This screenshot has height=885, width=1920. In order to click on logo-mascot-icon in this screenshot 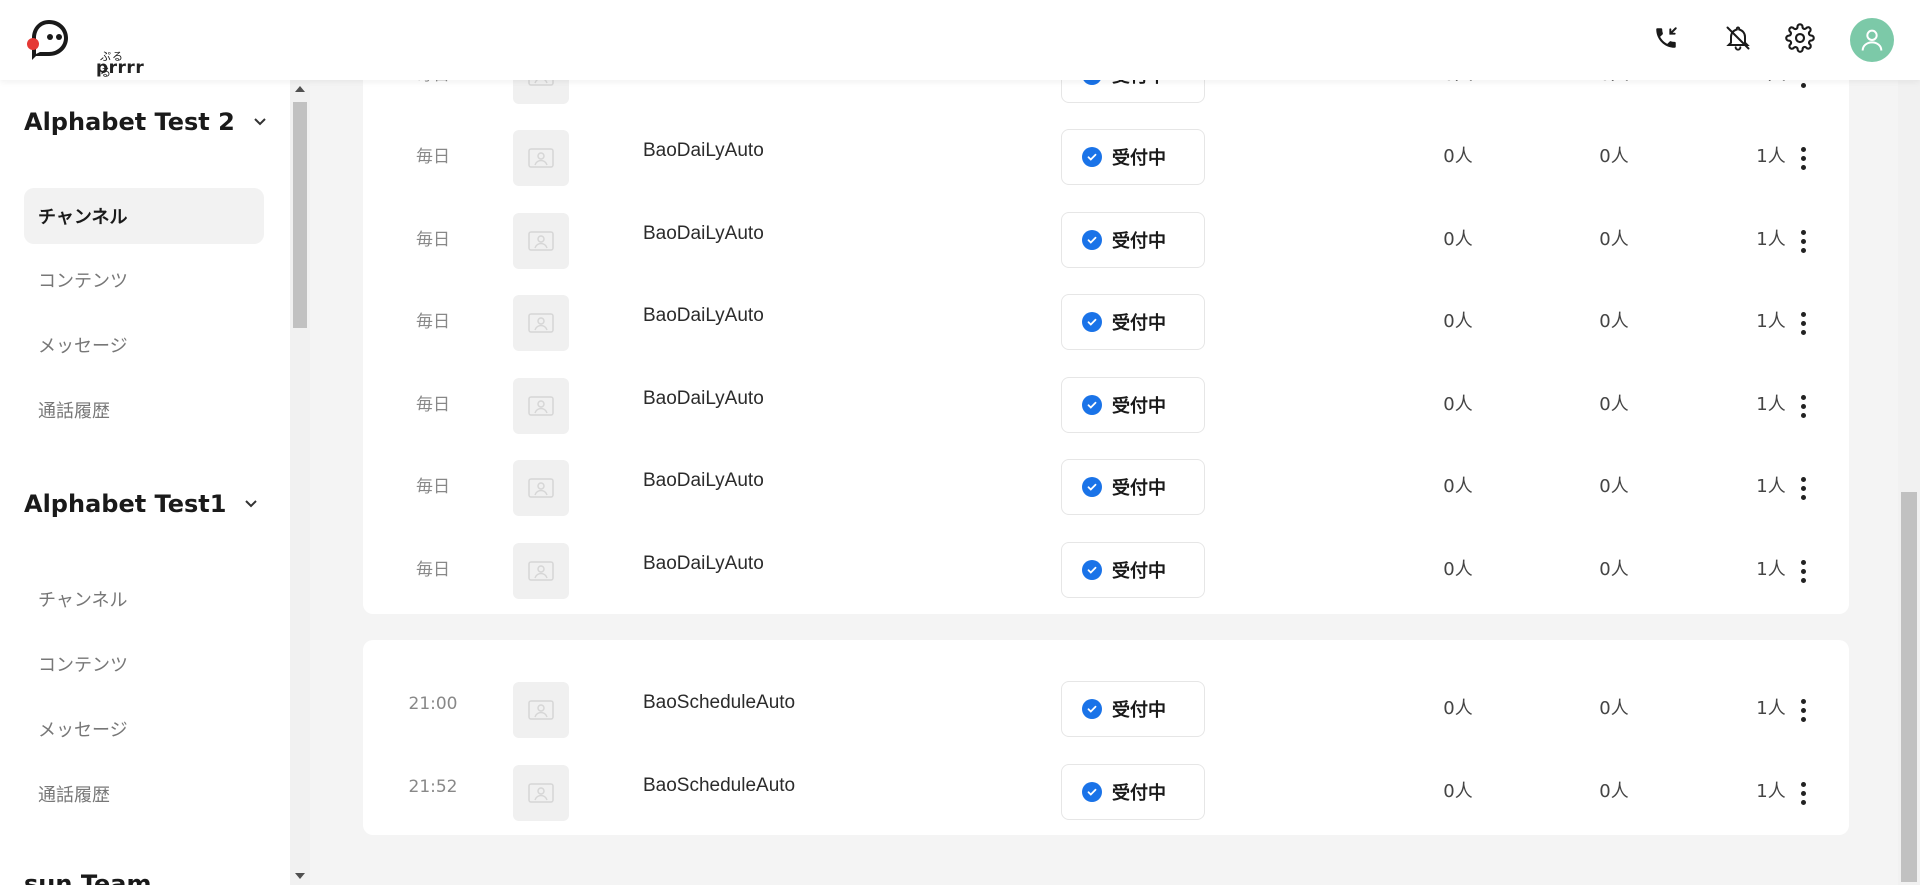, I will do `click(47, 40)`.